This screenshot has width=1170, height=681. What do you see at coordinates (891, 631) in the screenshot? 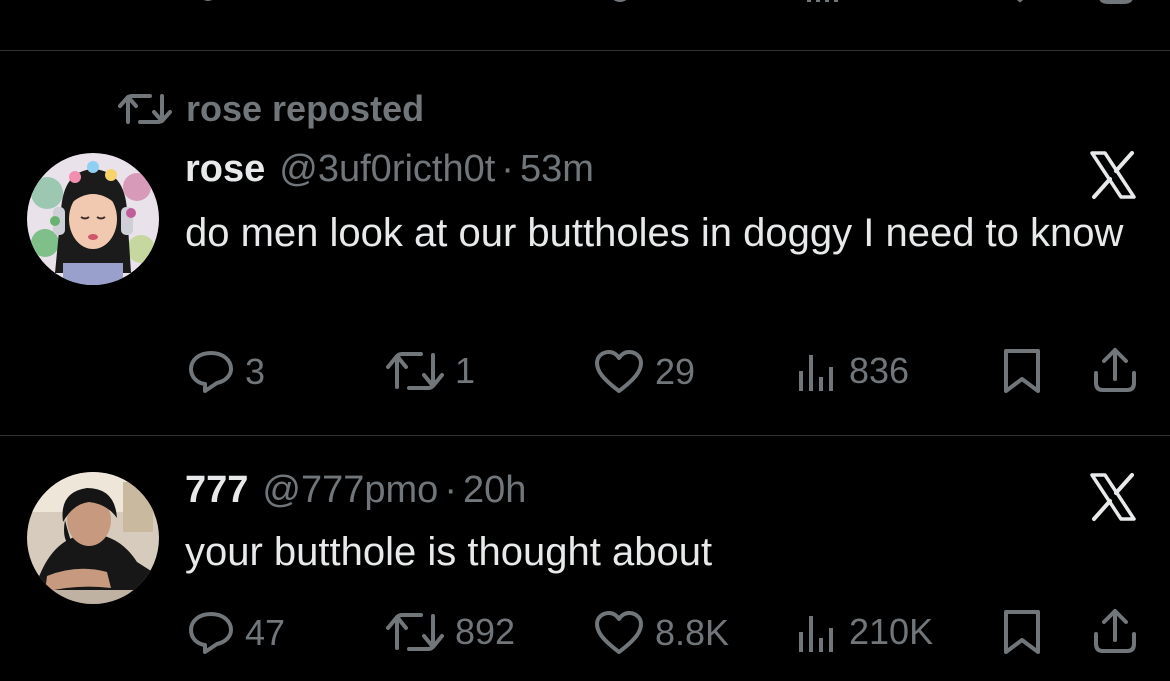
I see `views-count: 210K` at bounding box center [891, 631].